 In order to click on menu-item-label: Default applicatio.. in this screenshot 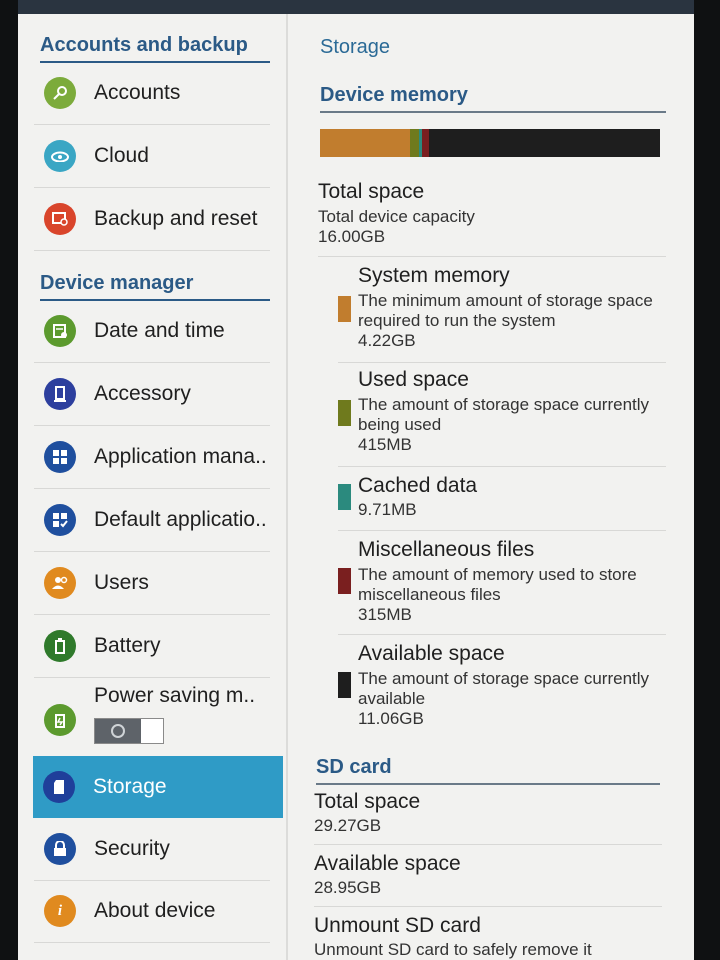, I will do `click(180, 519)`.